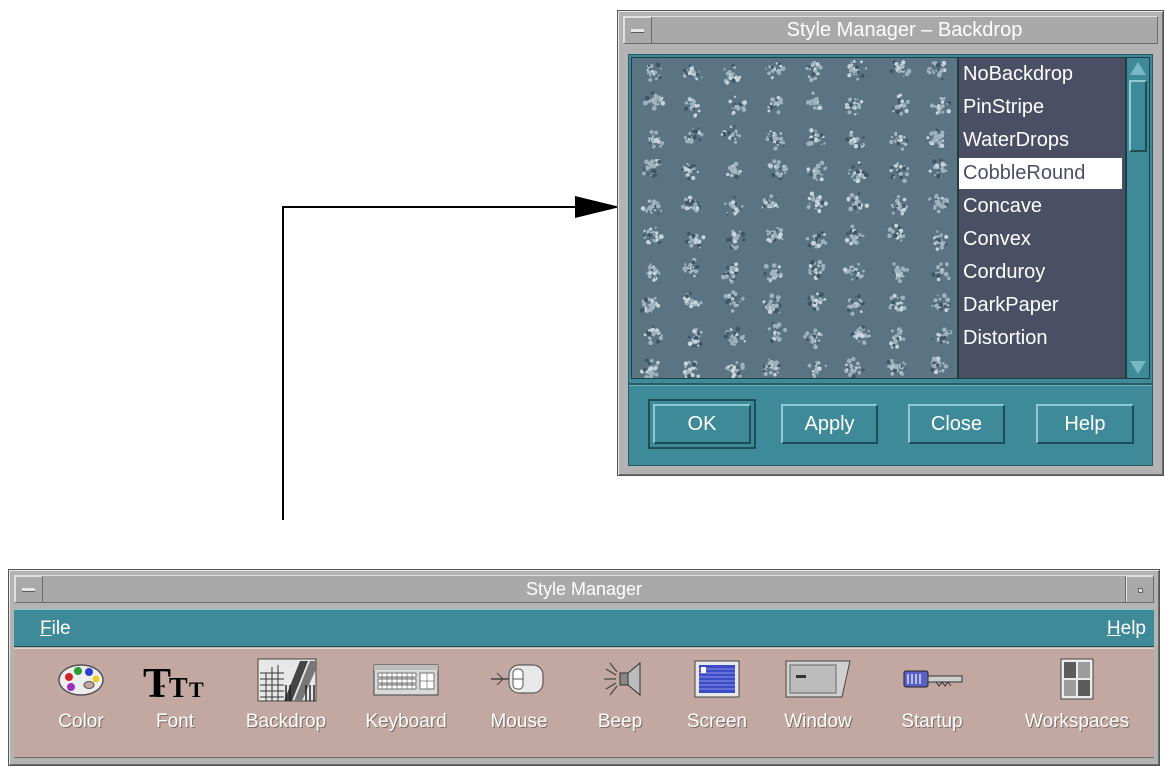 The width and height of the screenshot is (1165, 767). What do you see at coordinates (519, 703) in the screenshot?
I see `tool-mouse: Mouse` at bounding box center [519, 703].